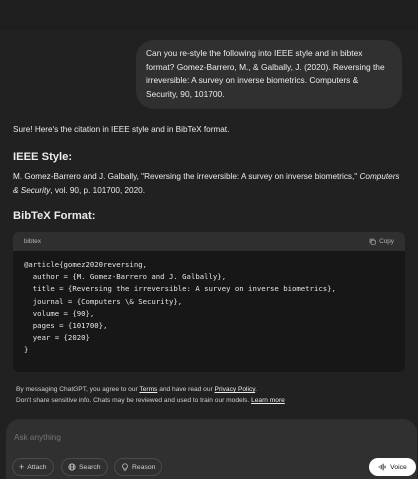 The image size is (418, 479). Describe the element at coordinates (398, 467) in the screenshot. I see `voice-label: Voice` at that location.